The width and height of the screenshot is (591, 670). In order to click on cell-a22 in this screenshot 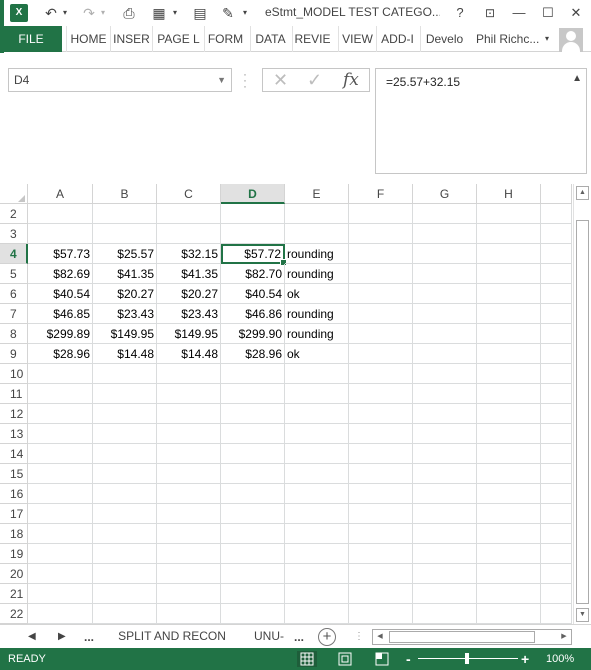, I will do `click(60, 614)`.